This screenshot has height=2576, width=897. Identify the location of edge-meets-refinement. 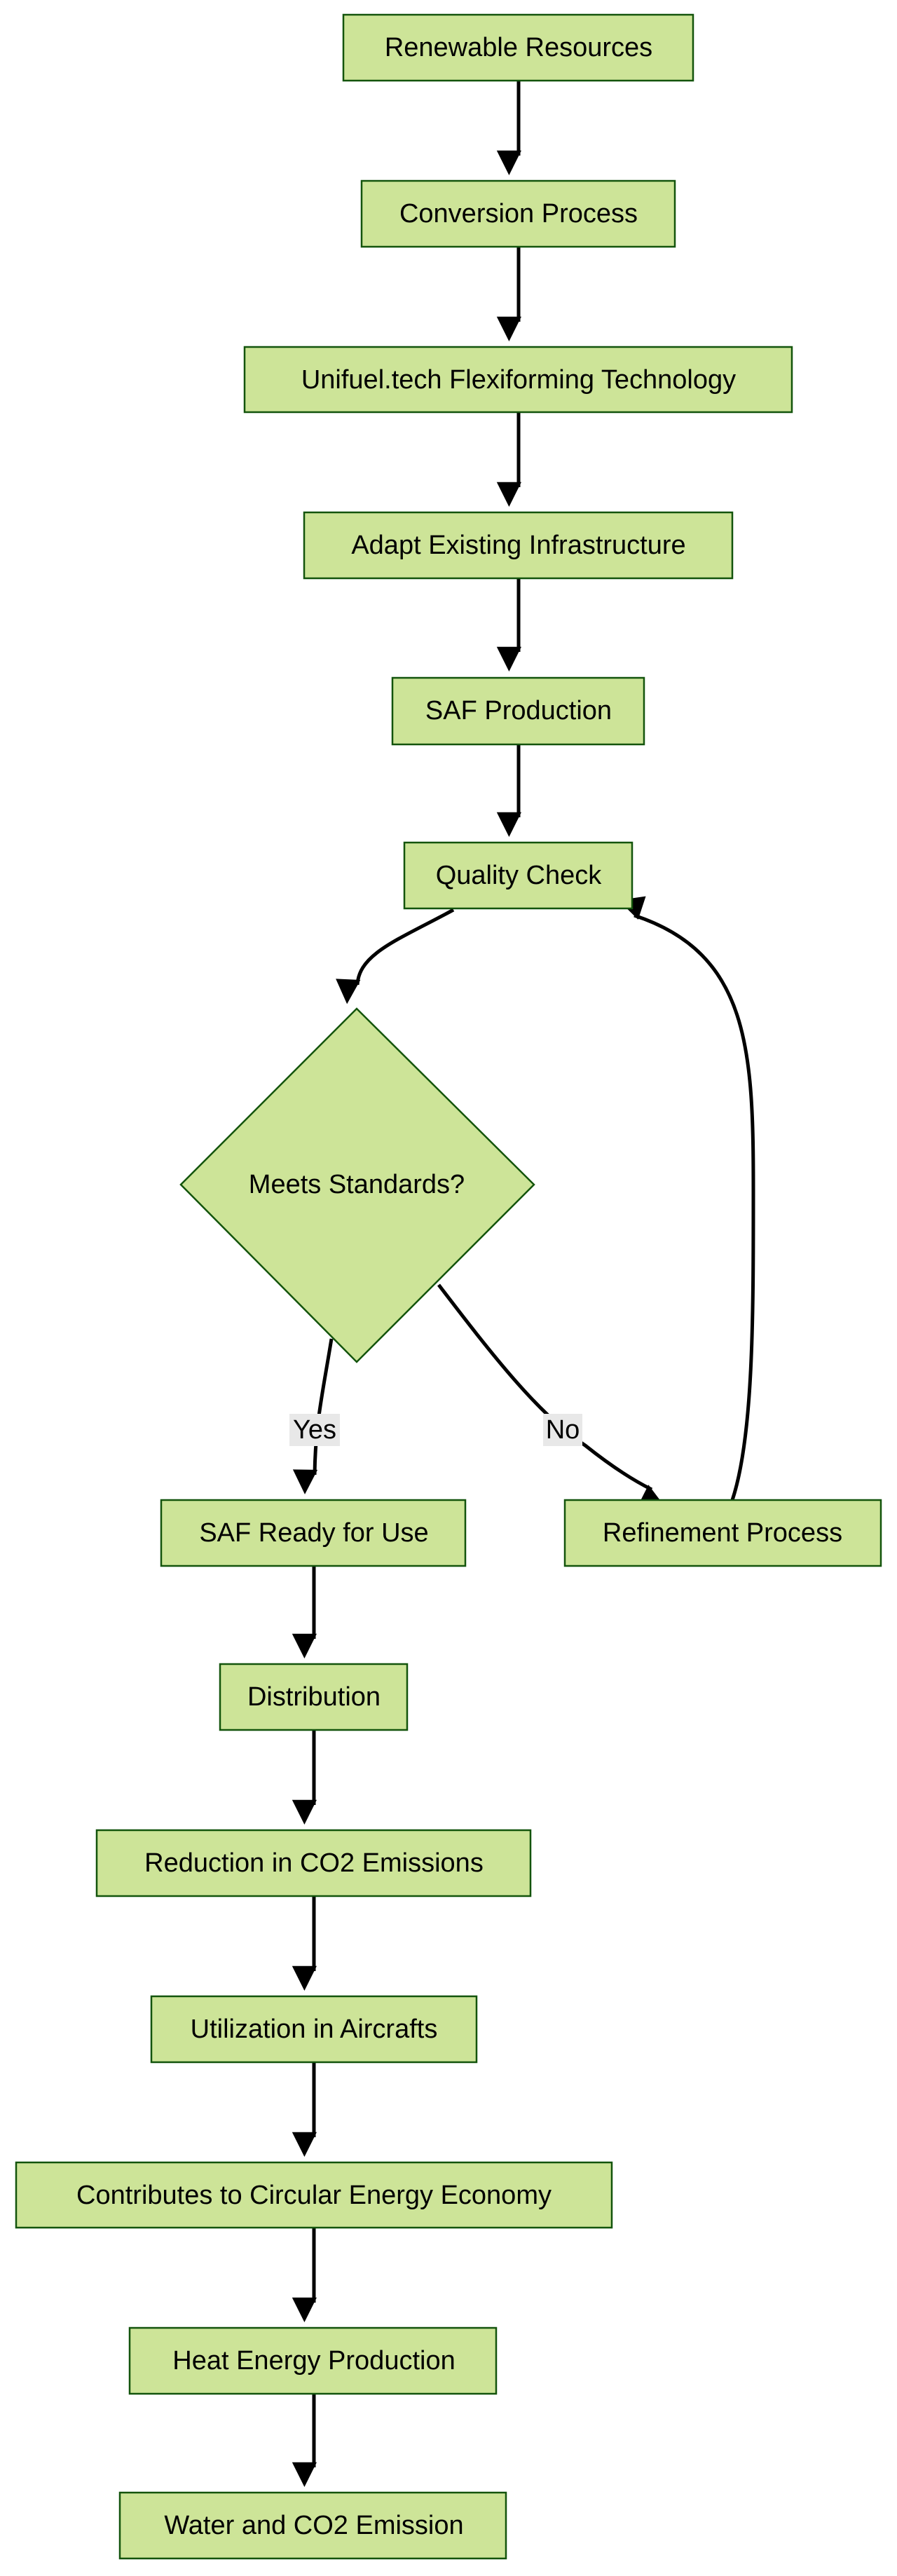
(551, 1395).